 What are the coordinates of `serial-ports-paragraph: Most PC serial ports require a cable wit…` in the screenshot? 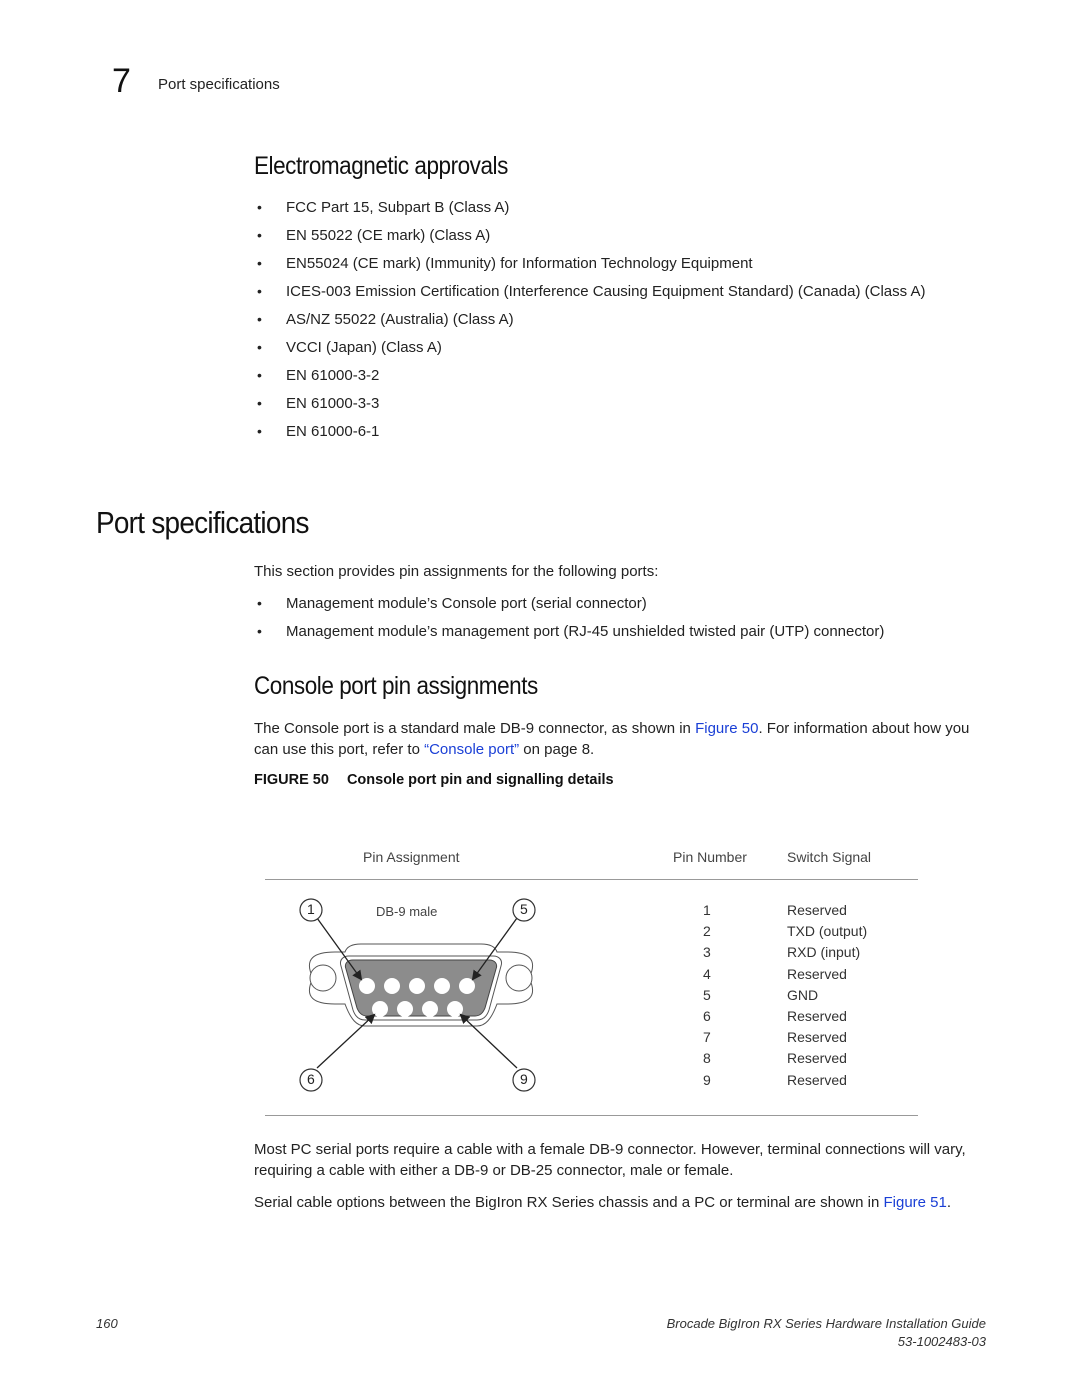 It's located at (610, 1160).